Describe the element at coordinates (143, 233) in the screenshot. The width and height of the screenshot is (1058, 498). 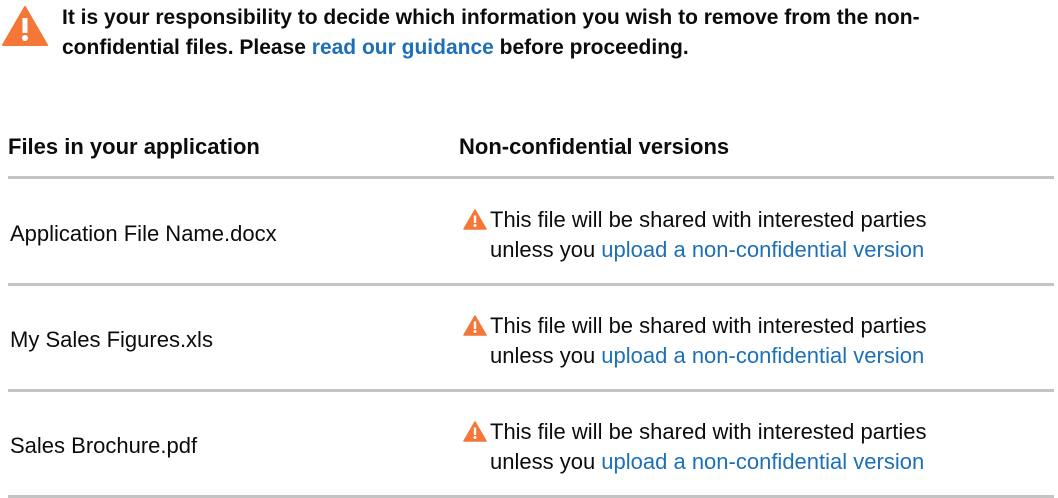
I see `file-name: Application File Name.docx` at that location.